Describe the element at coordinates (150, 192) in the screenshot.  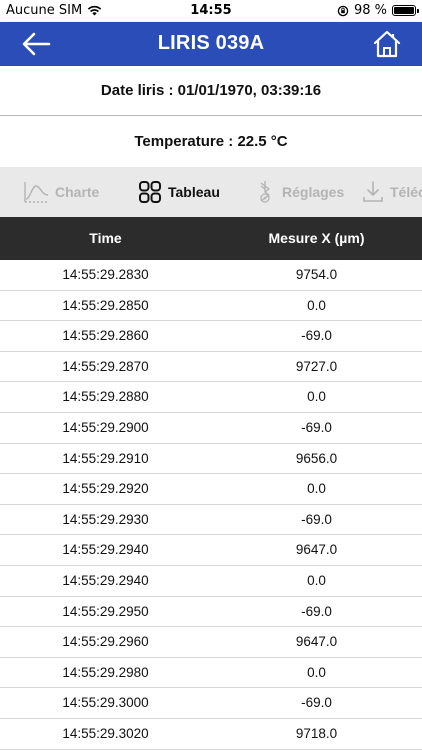
I see `grid-icon` at that location.